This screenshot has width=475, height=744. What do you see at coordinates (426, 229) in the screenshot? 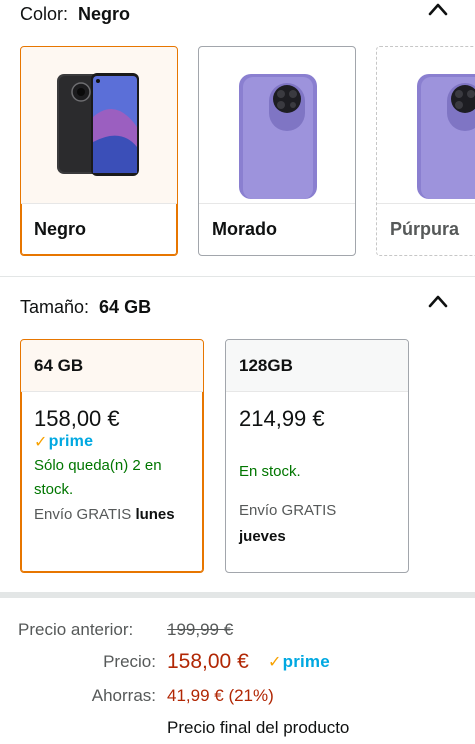
I see `color-option-label: Púrpura` at bounding box center [426, 229].